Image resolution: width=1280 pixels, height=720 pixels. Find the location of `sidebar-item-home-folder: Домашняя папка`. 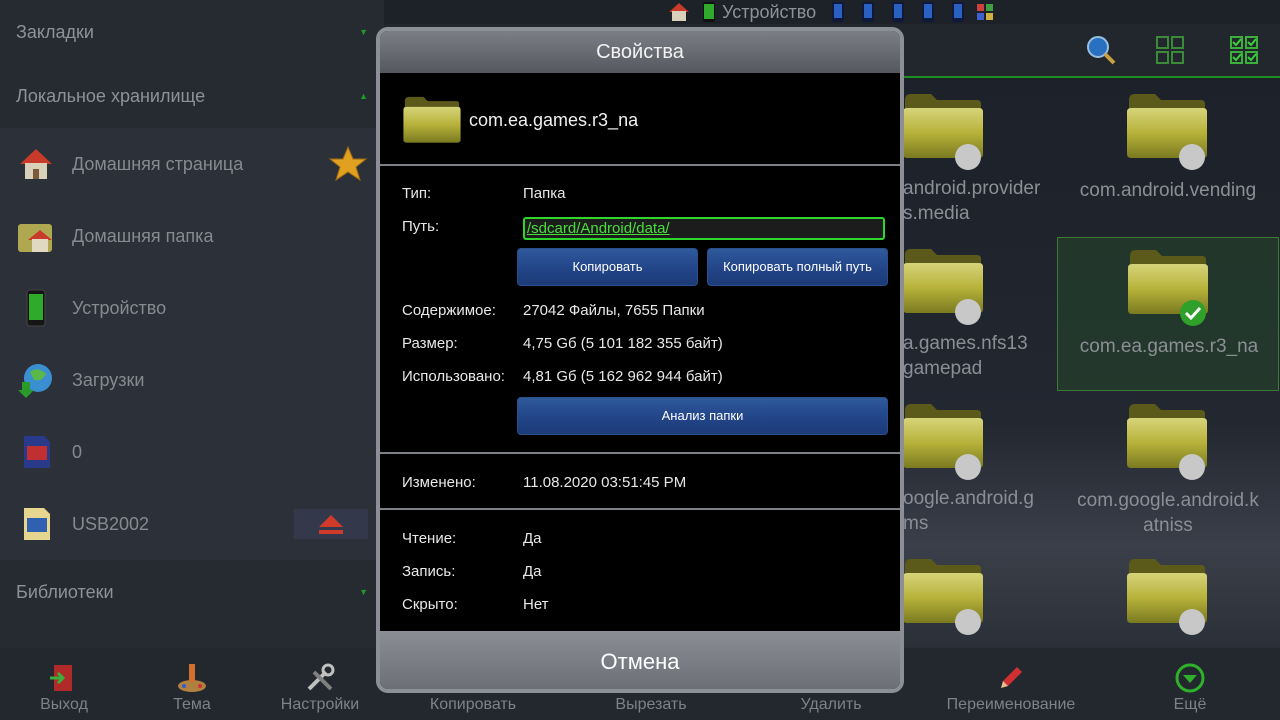

sidebar-item-home-folder: Домашняя папка is located at coordinates (192, 236).